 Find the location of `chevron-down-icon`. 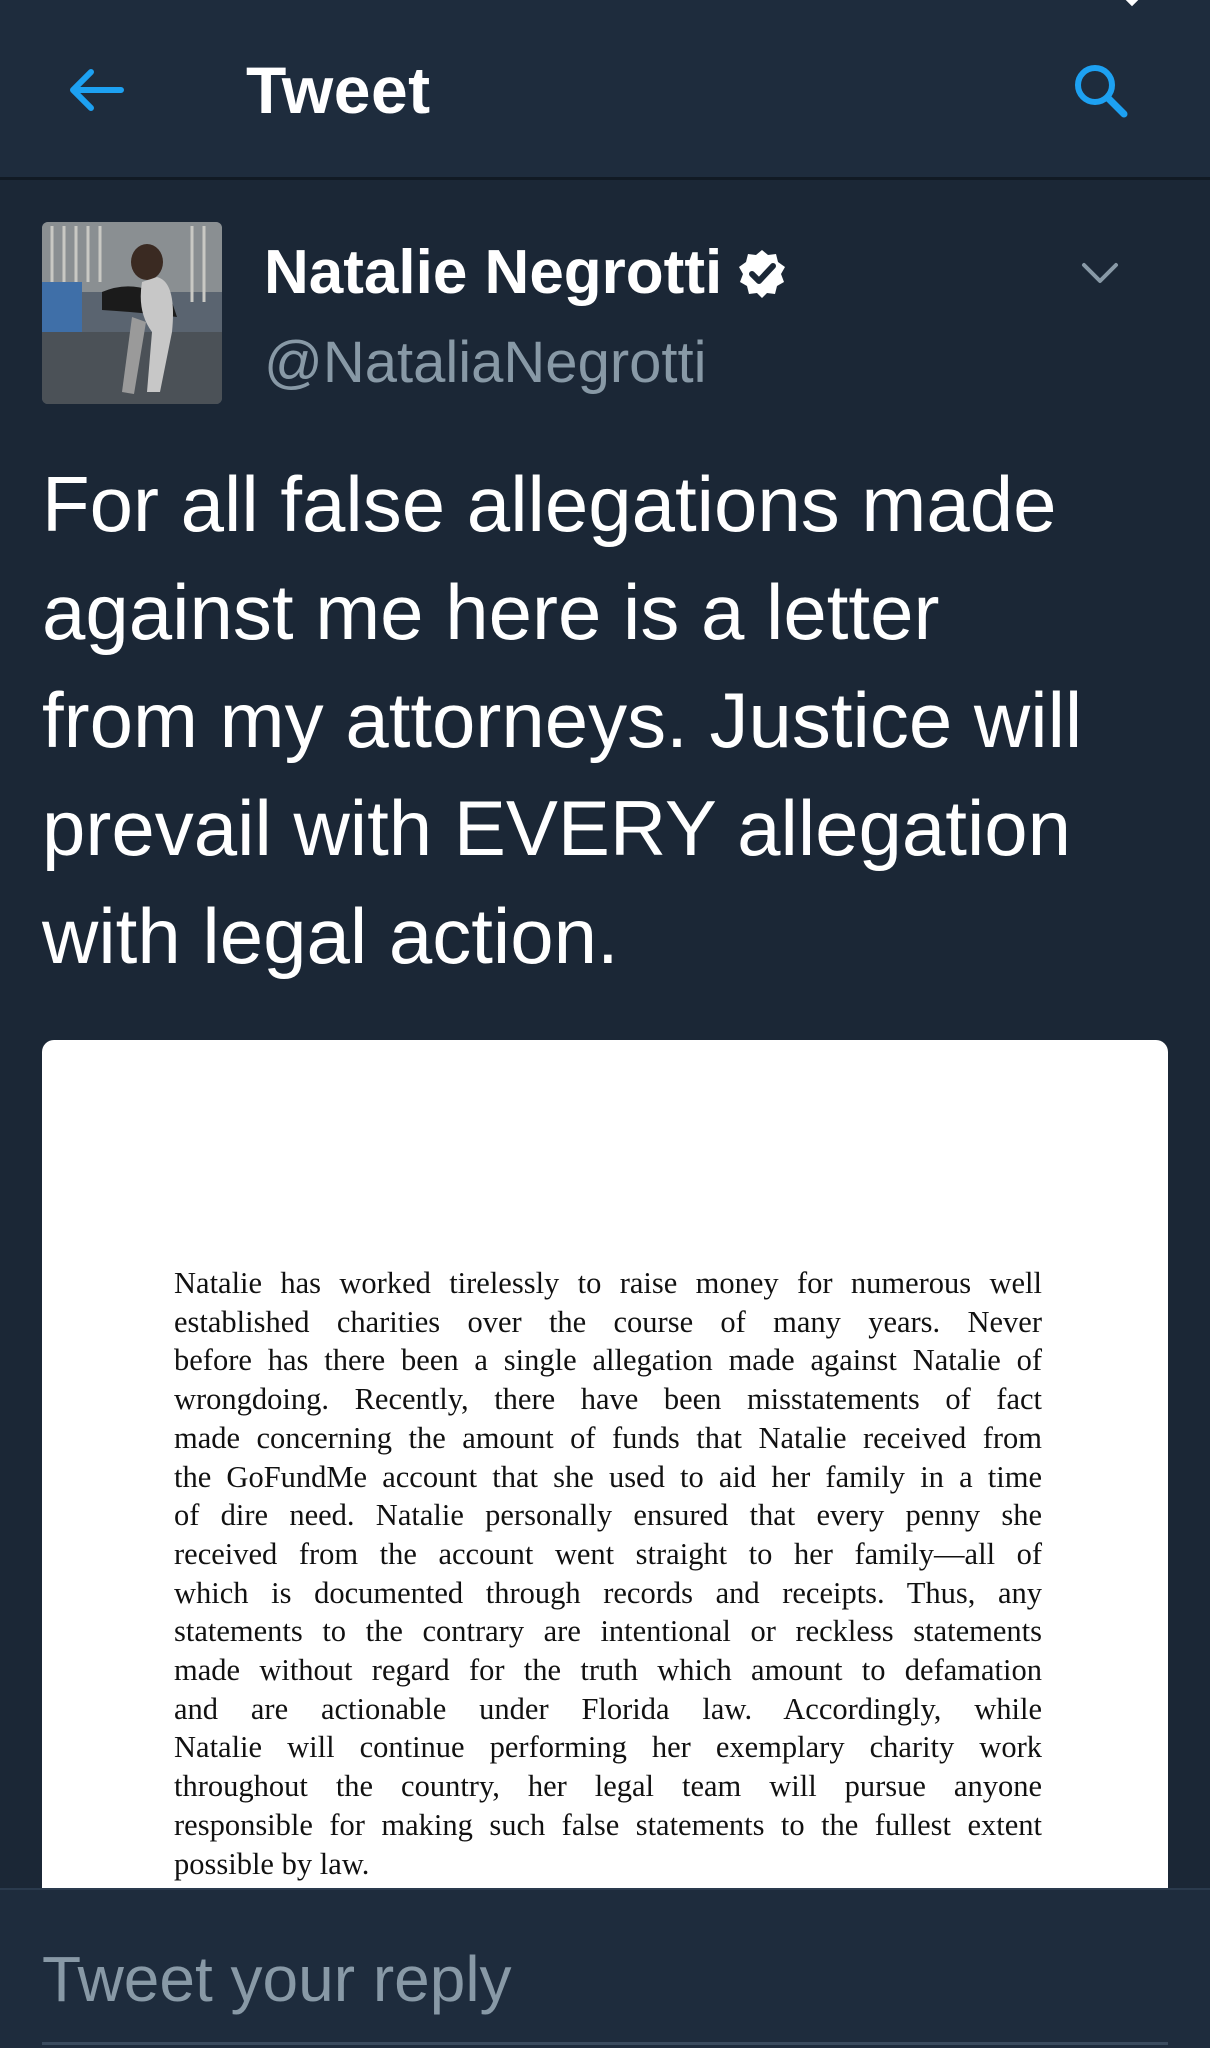

chevron-down-icon is located at coordinates (1100, 273).